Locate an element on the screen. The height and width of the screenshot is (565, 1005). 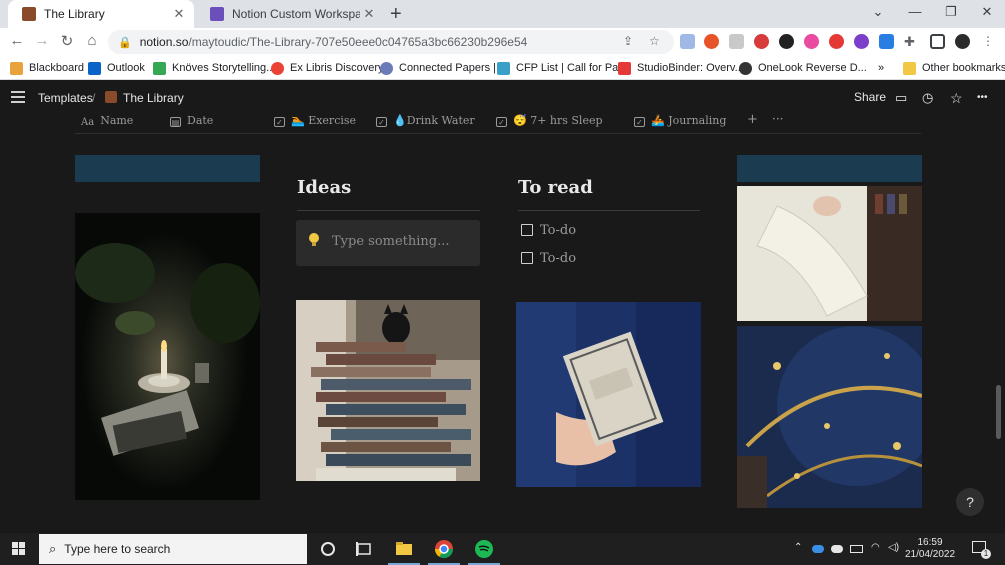
prop-sleep: ✓ 😴 7+ hrs Sleep is located at coordinates (549, 120).